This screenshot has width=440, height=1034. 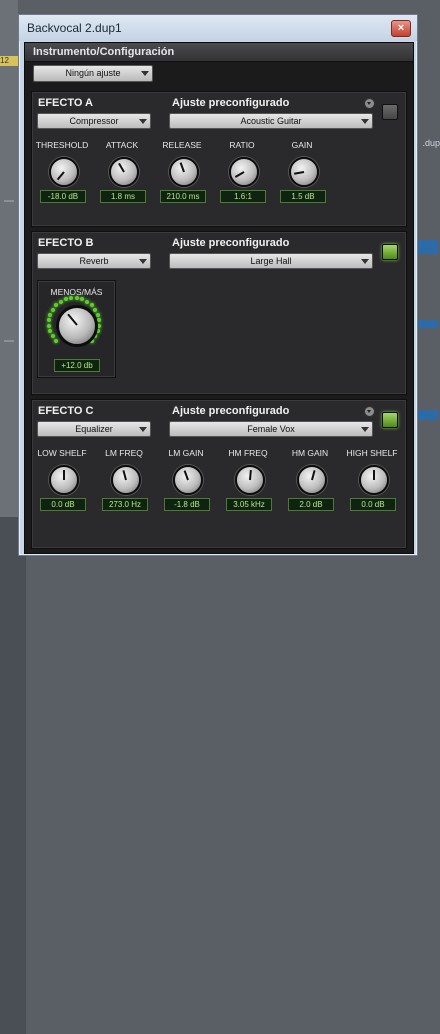 I want to click on preset-dropdown-value: Ningún ajuste, so click(x=93, y=73).